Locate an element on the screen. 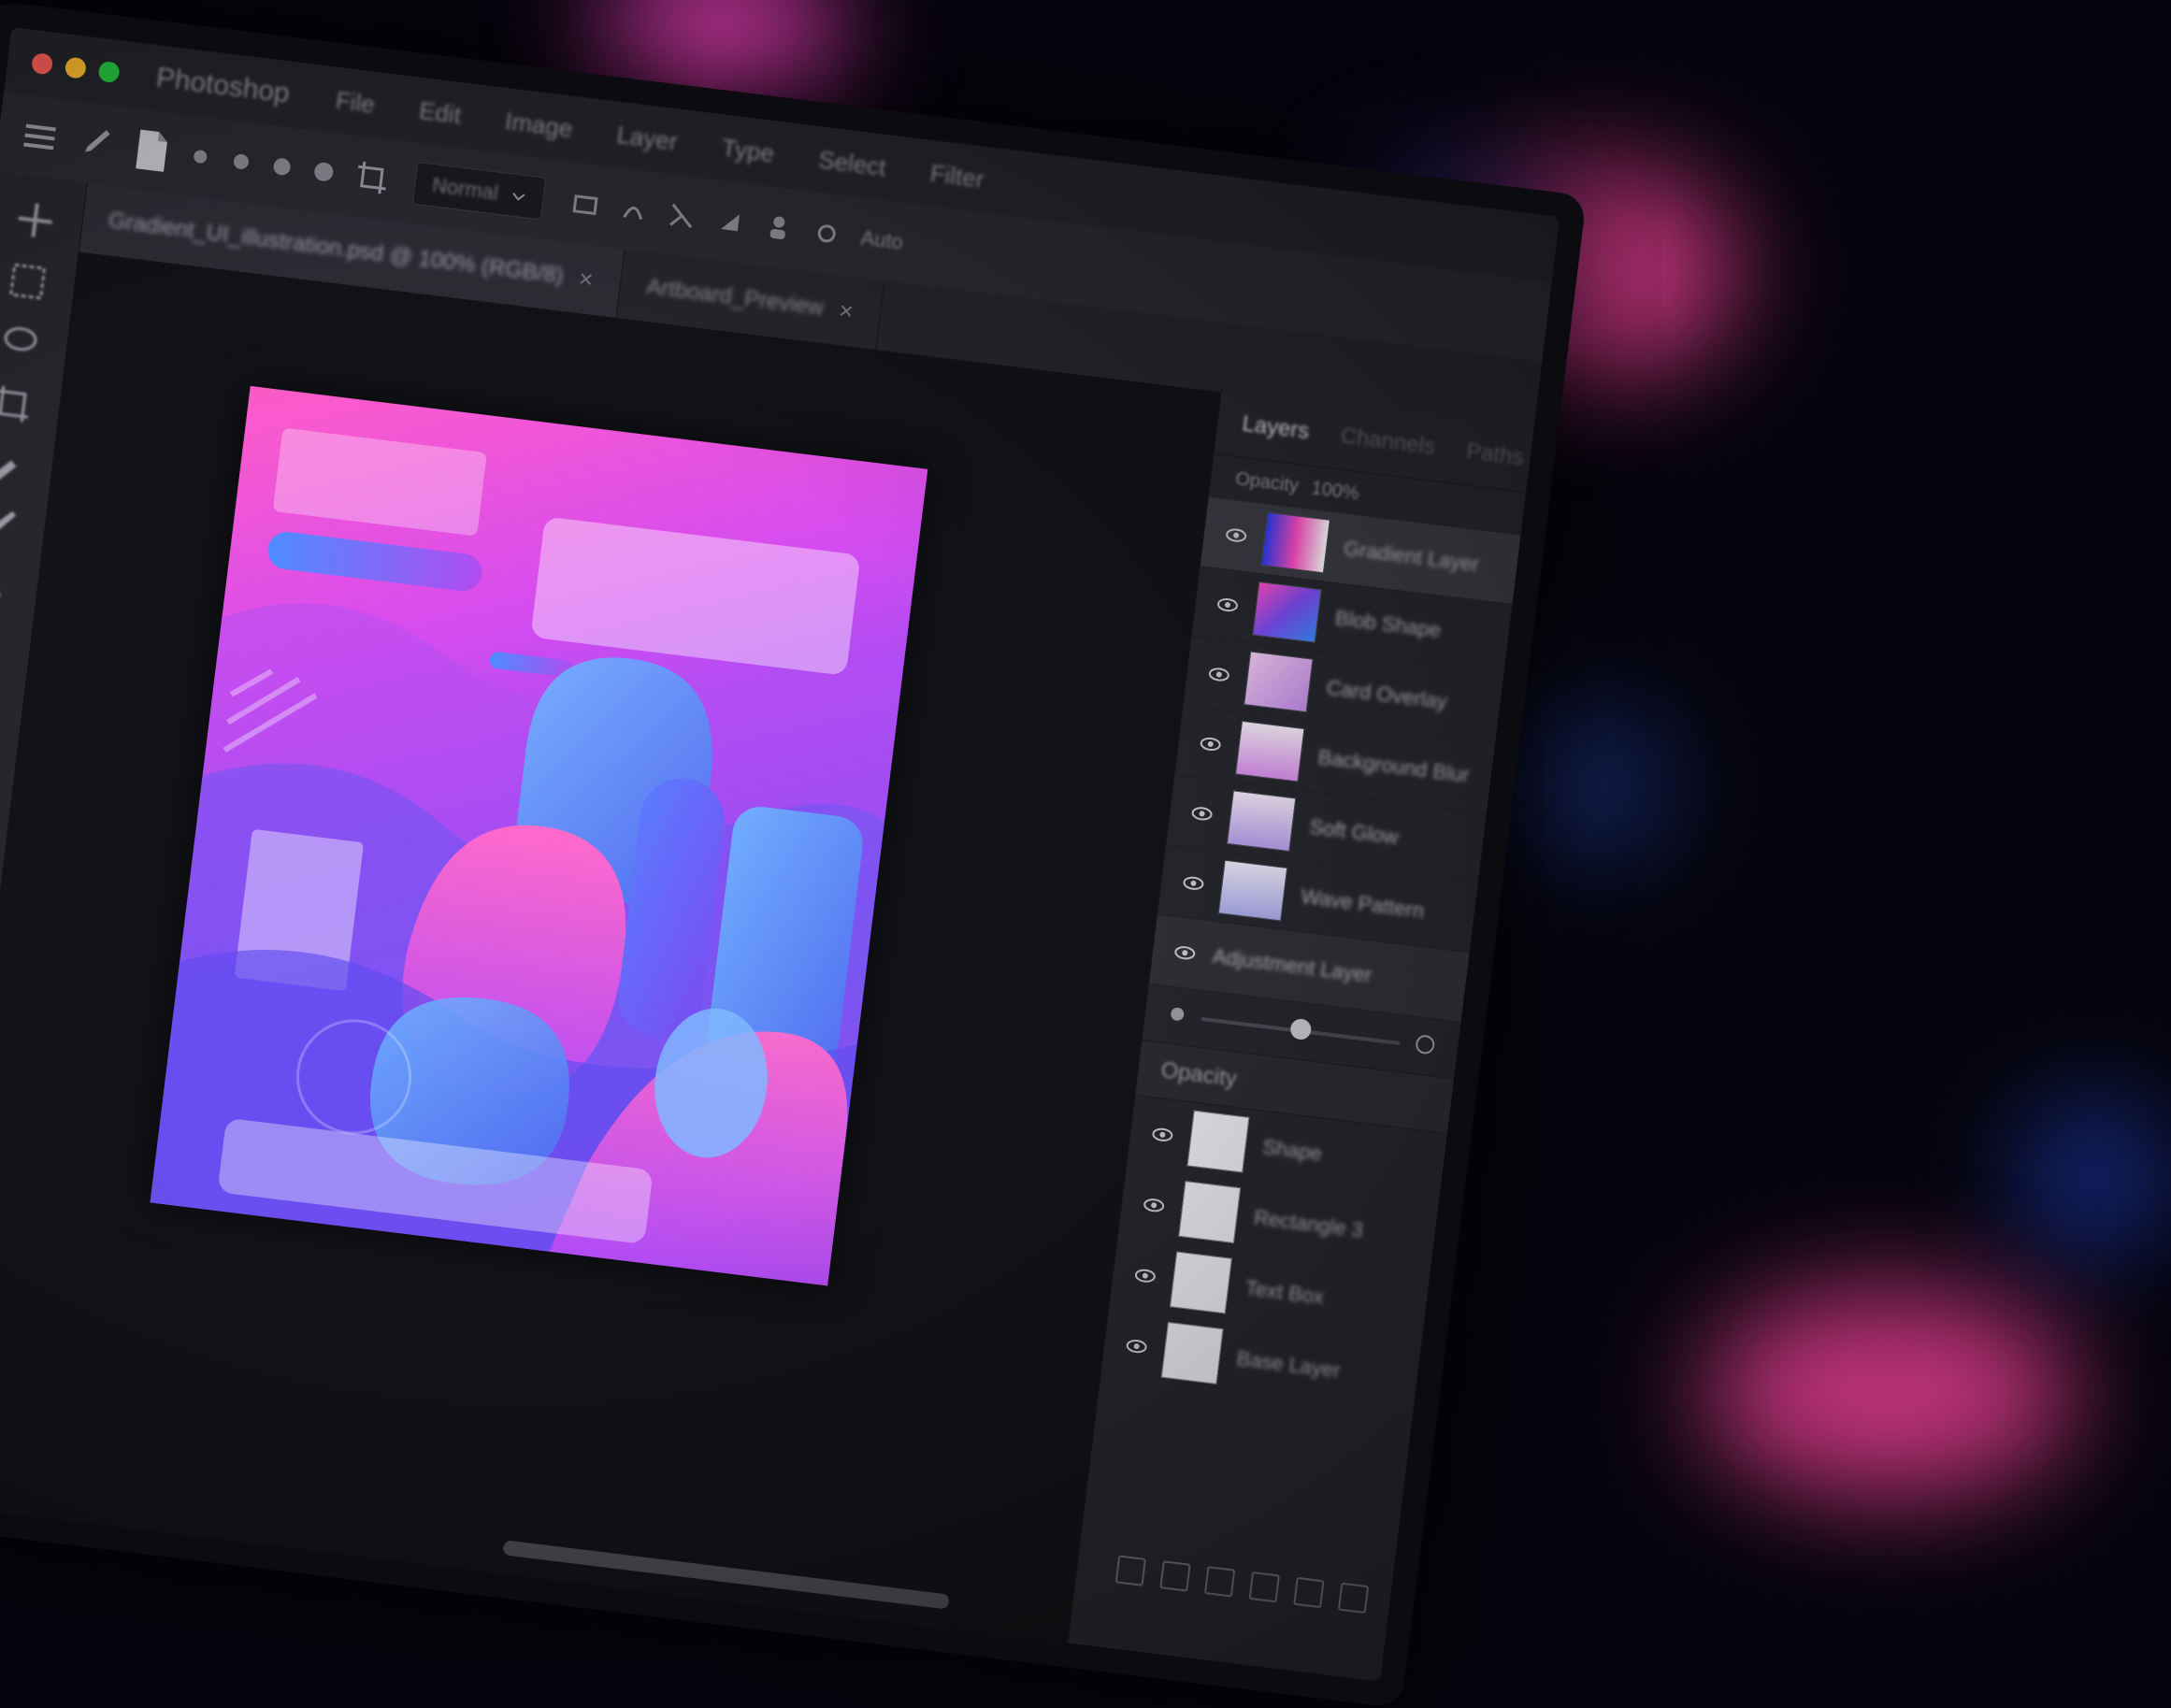 This screenshot has height=1708, width=2171. menu-file: File is located at coordinates (355, 102).